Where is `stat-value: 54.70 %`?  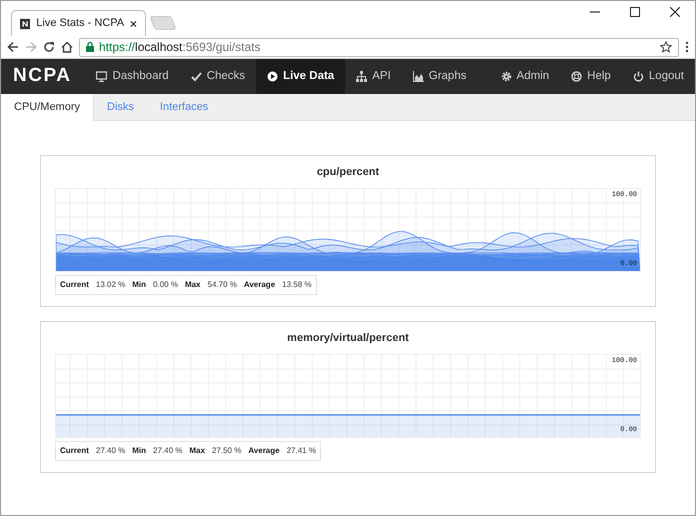 stat-value: 54.70 % is located at coordinates (222, 284).